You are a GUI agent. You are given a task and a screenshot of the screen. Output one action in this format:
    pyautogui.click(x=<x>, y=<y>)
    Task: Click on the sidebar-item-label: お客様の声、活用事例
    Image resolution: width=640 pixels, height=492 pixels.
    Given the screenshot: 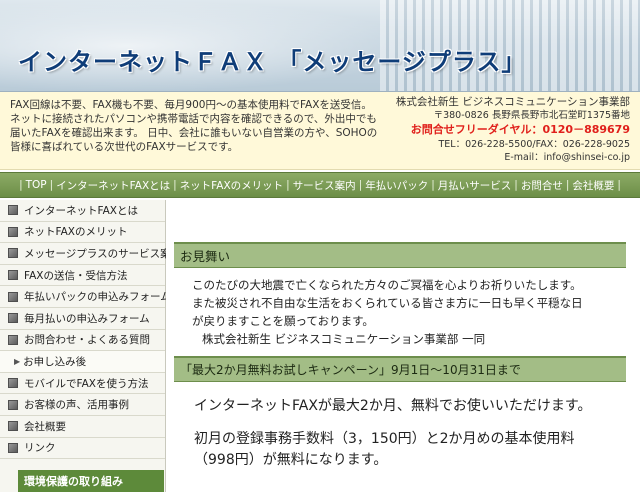 What is the action you would take?
    pyautogui.click(x=76, y=405)
    